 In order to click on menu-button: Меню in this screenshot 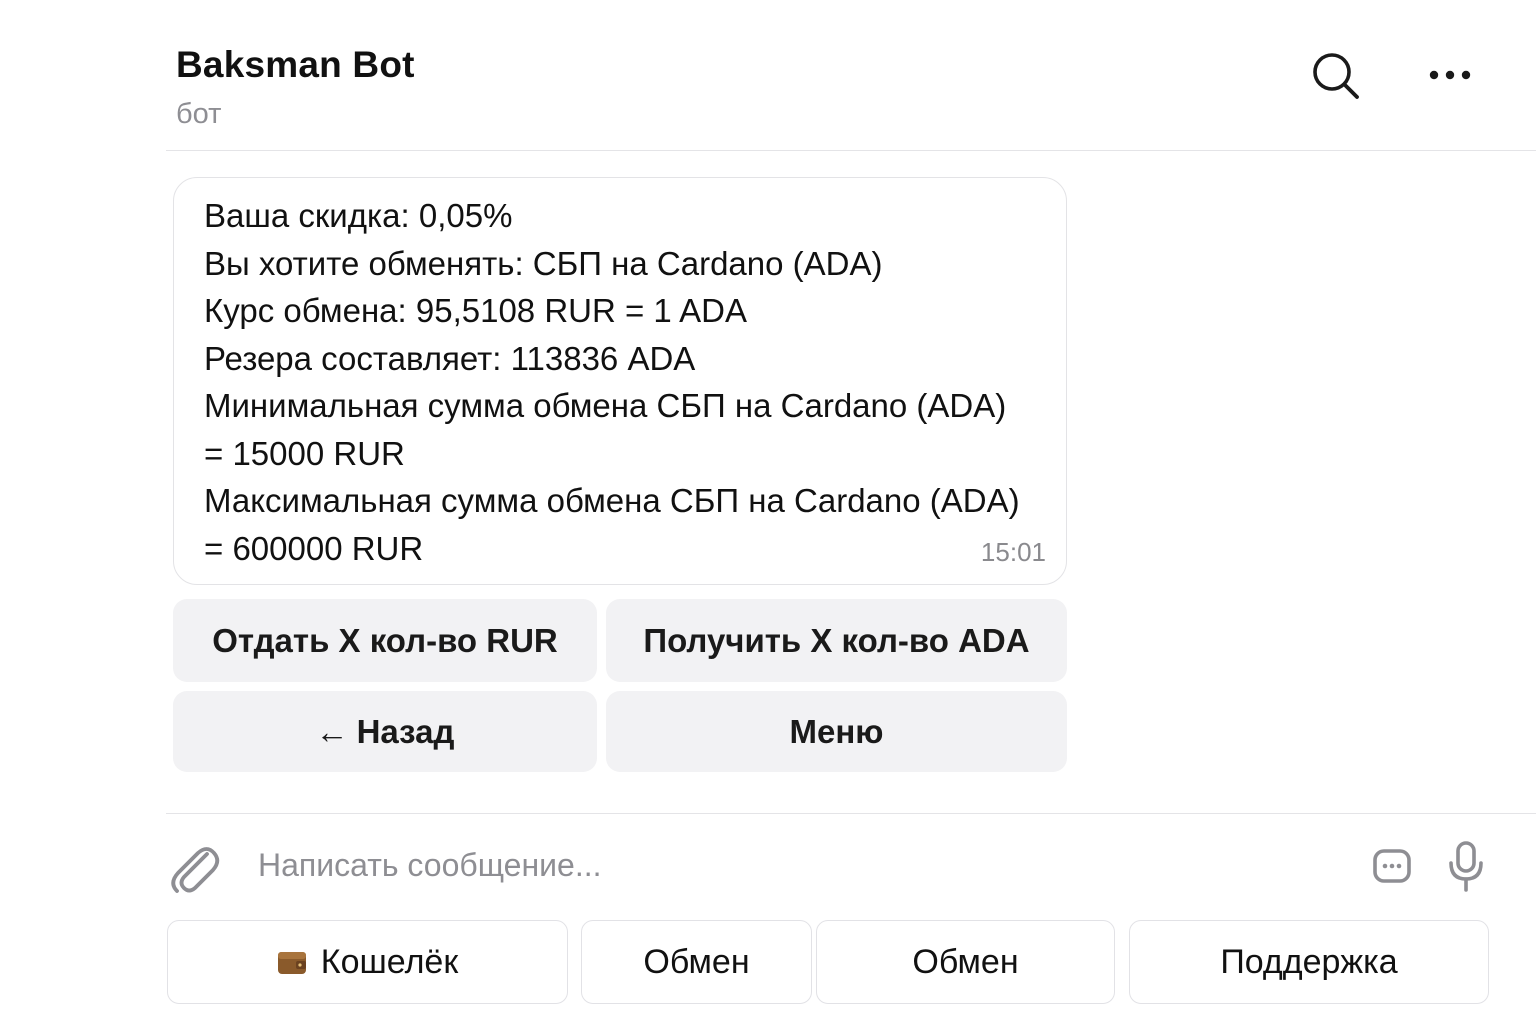, I will do `click(836, 731)`.